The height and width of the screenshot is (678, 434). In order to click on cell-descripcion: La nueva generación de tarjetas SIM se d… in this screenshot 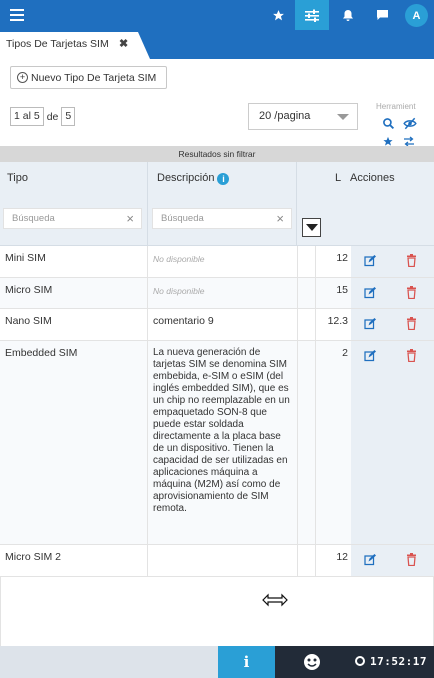, I will do `click(222, 442)`.